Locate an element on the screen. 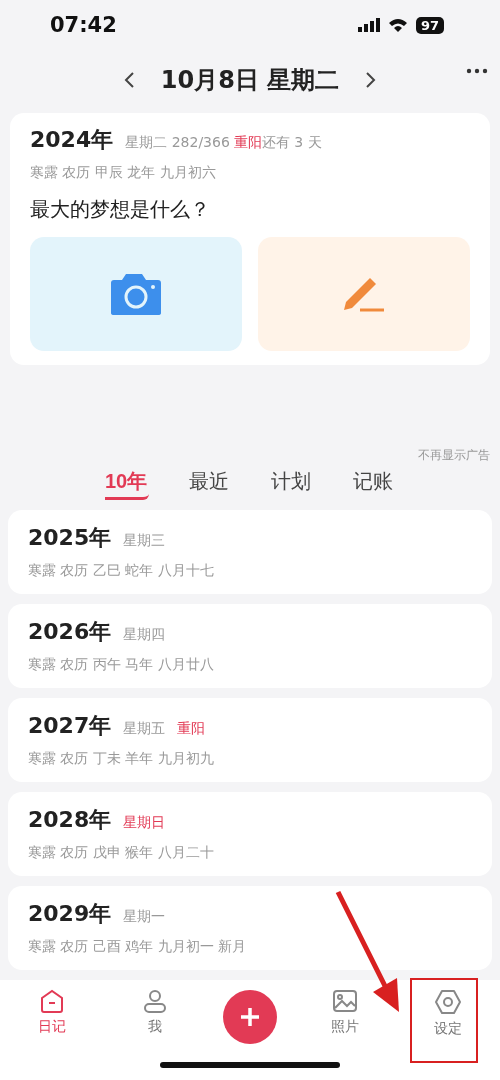 This screenshot has width=500, height=1080. tab-bar-item: 我 is located at coordinates (154, 1012).